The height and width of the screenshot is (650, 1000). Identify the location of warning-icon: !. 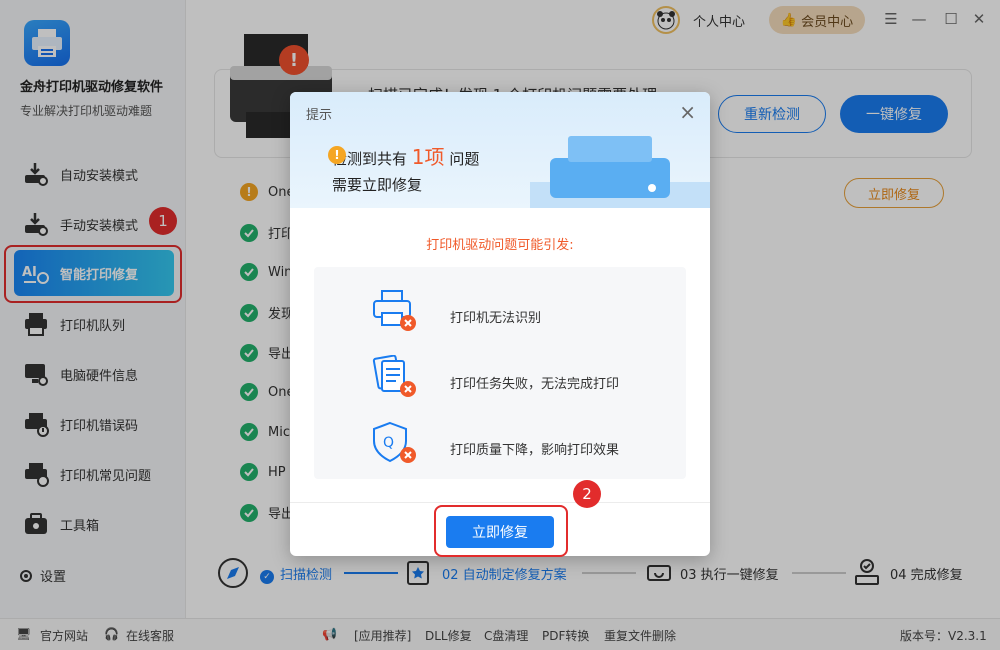
(337, 155).